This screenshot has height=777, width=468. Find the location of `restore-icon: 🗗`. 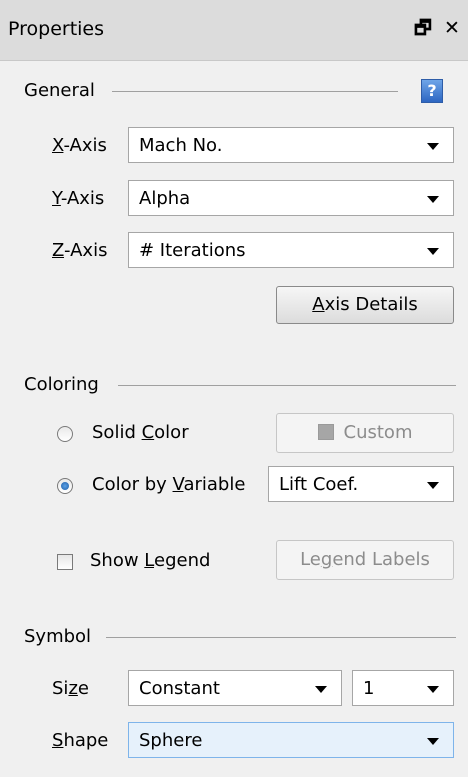

restore-icon: 🗗 is located at coordinates (423, 28).